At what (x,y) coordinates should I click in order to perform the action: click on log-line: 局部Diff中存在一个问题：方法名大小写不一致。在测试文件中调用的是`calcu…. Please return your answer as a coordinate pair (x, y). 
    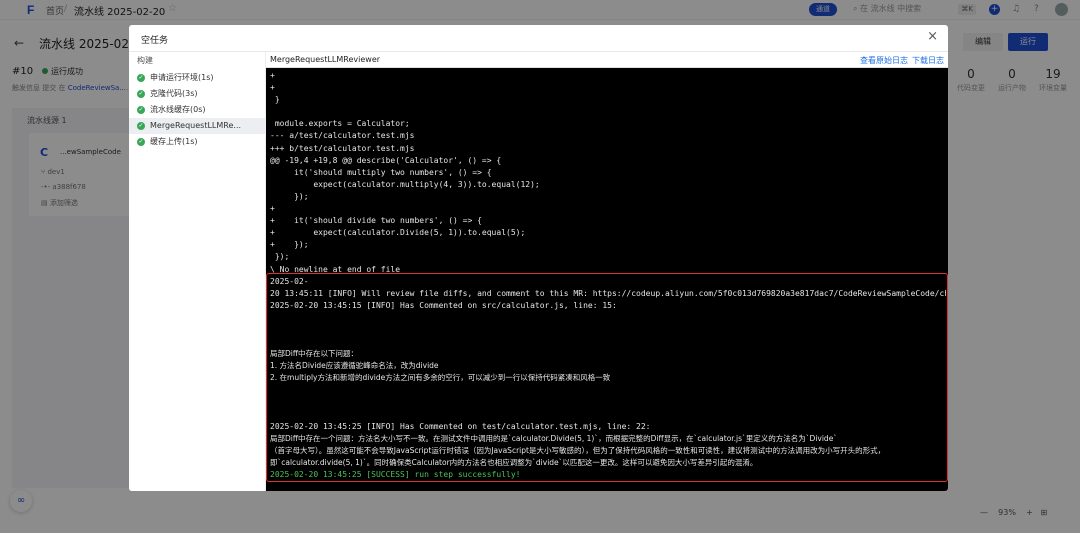
    Looking at the image, I should click on (554, 438).